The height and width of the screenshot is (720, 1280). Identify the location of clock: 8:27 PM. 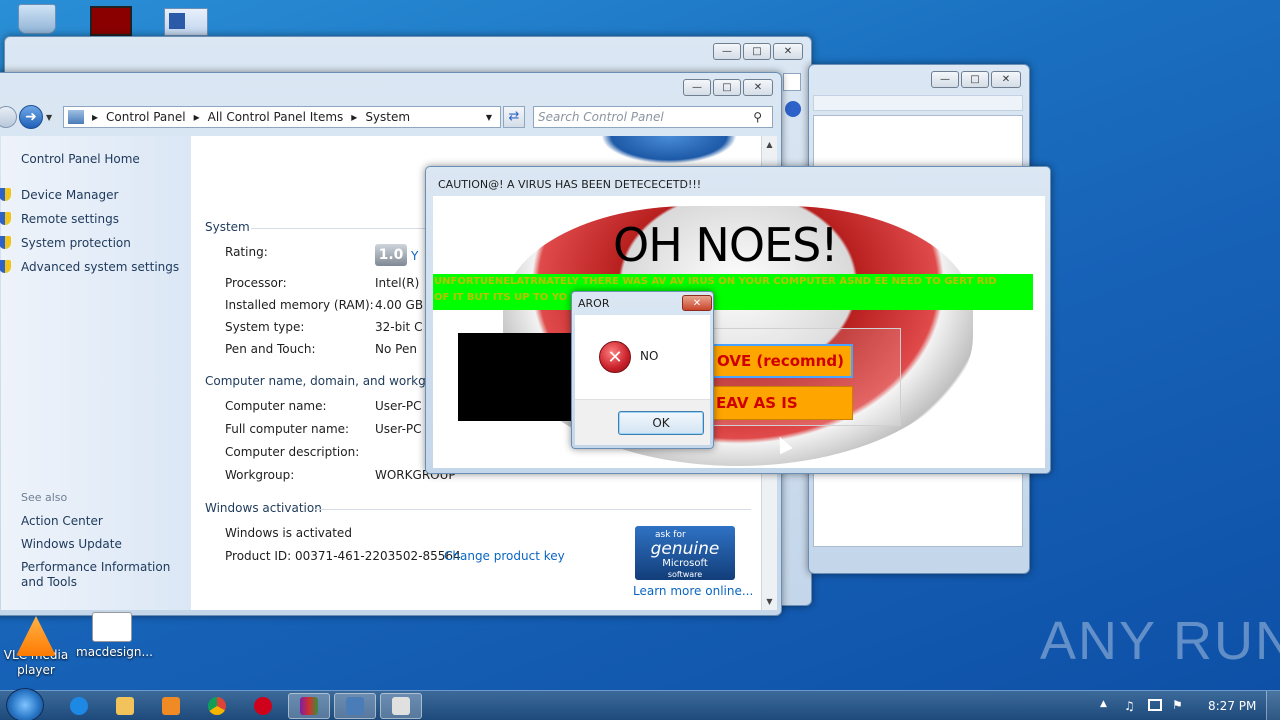
(1232, 706).